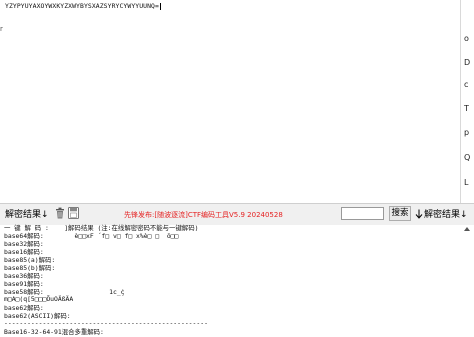  I want to click on right-edge-glyph: L, so click(466, 182).